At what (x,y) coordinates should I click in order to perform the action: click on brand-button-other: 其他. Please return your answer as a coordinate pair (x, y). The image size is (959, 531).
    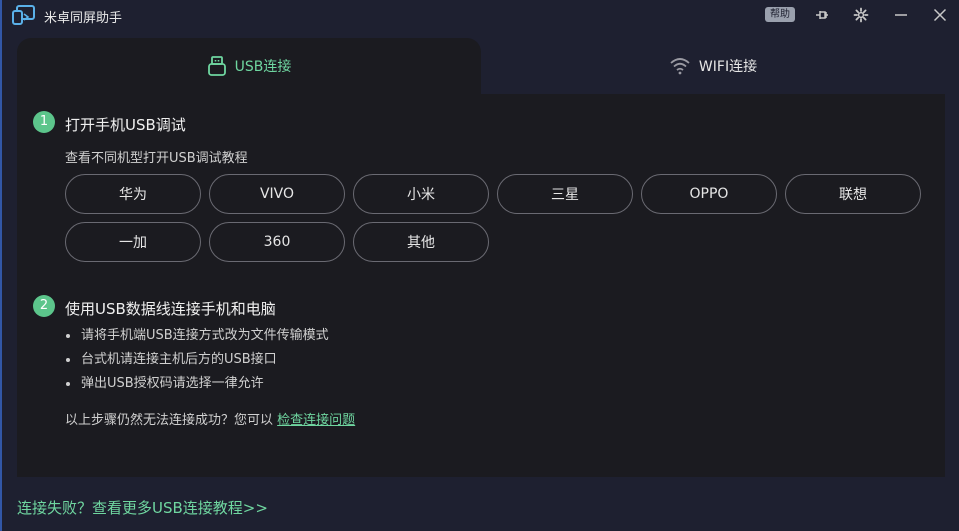
    Looking at the image, I should click on (421, 242).